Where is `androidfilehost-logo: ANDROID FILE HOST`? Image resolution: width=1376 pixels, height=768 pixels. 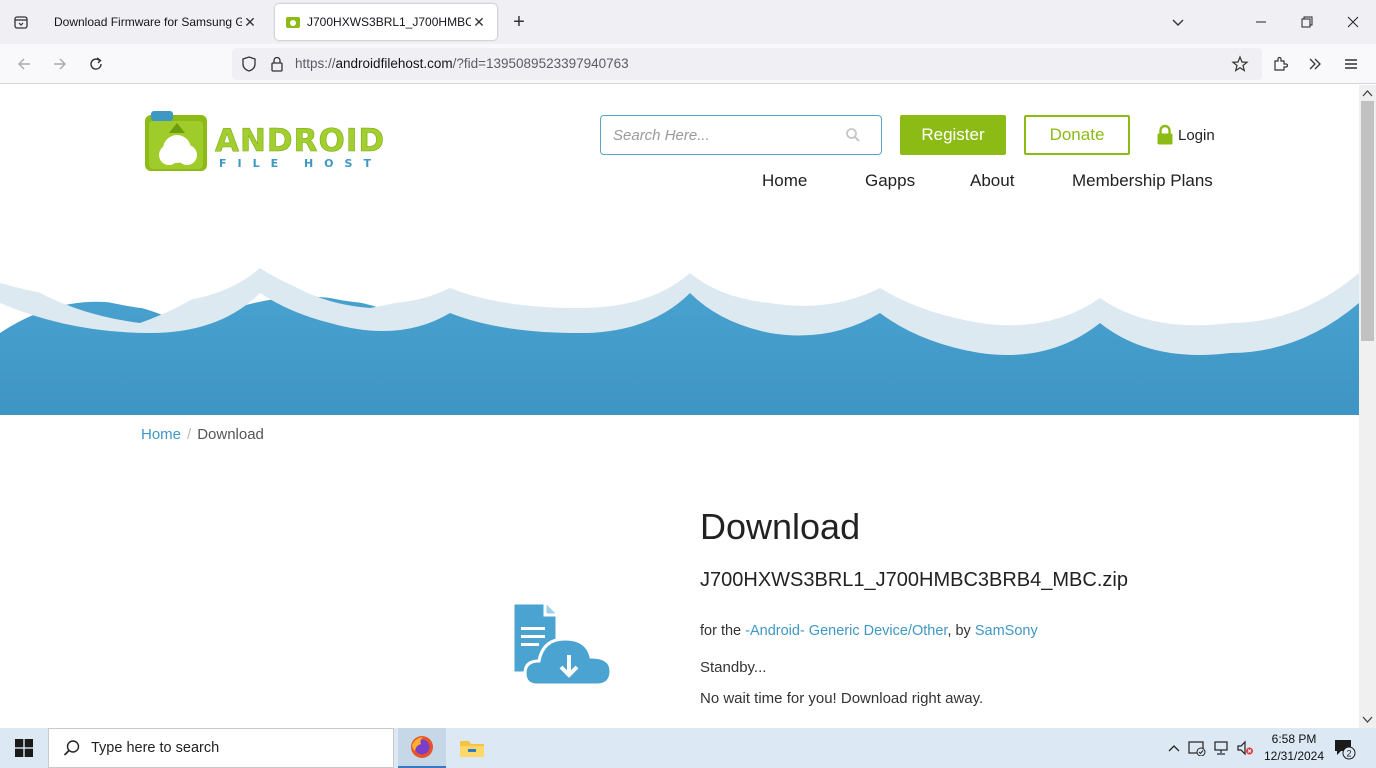
androidfilehost-logo: ANDROID FILE HOST is located at coordinates (276, 144).